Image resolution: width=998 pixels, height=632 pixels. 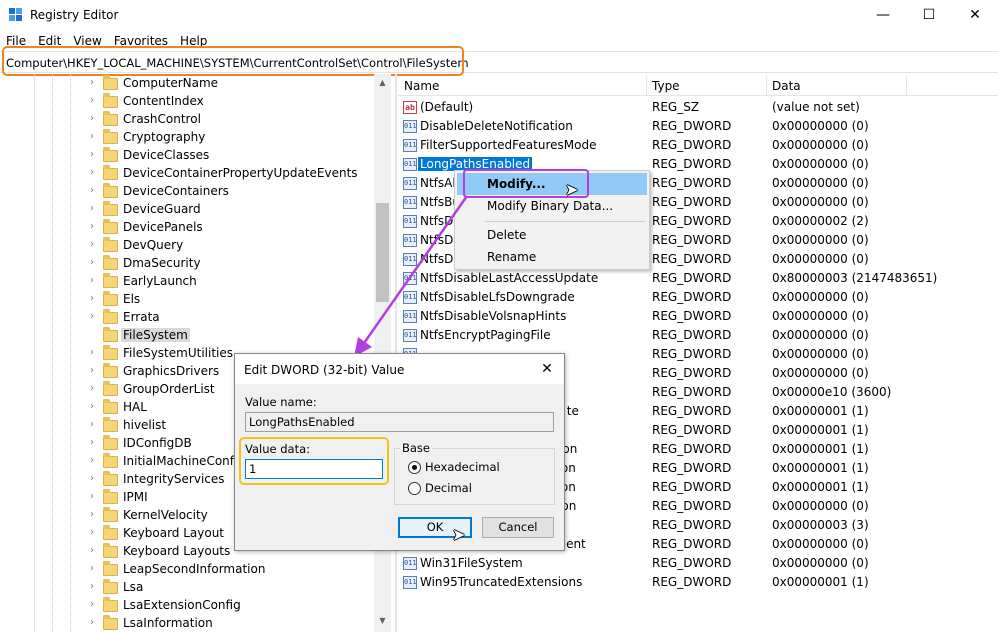 I want to click on tree-item: › LeapSecondInformation, so click(x=188, y=570).